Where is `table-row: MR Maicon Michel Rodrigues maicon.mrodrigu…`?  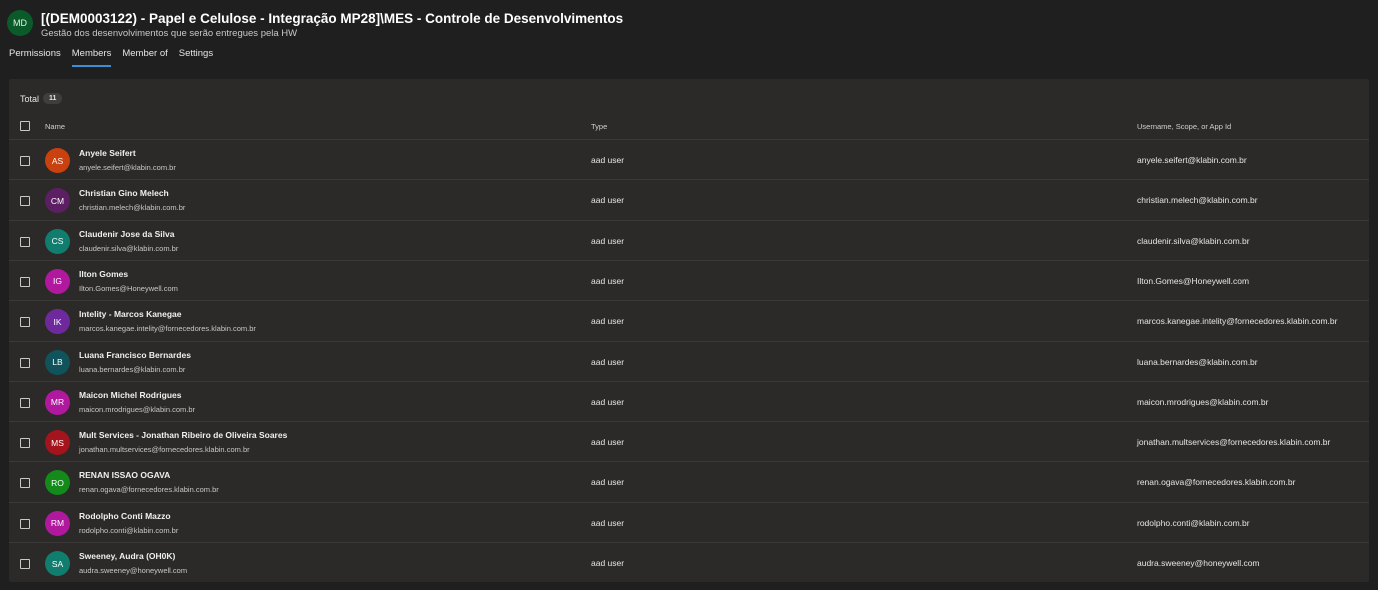 table-row: MR Maicon Michel Rodrigues maicon.mrodrigu… is located at coordinates (689, 401).